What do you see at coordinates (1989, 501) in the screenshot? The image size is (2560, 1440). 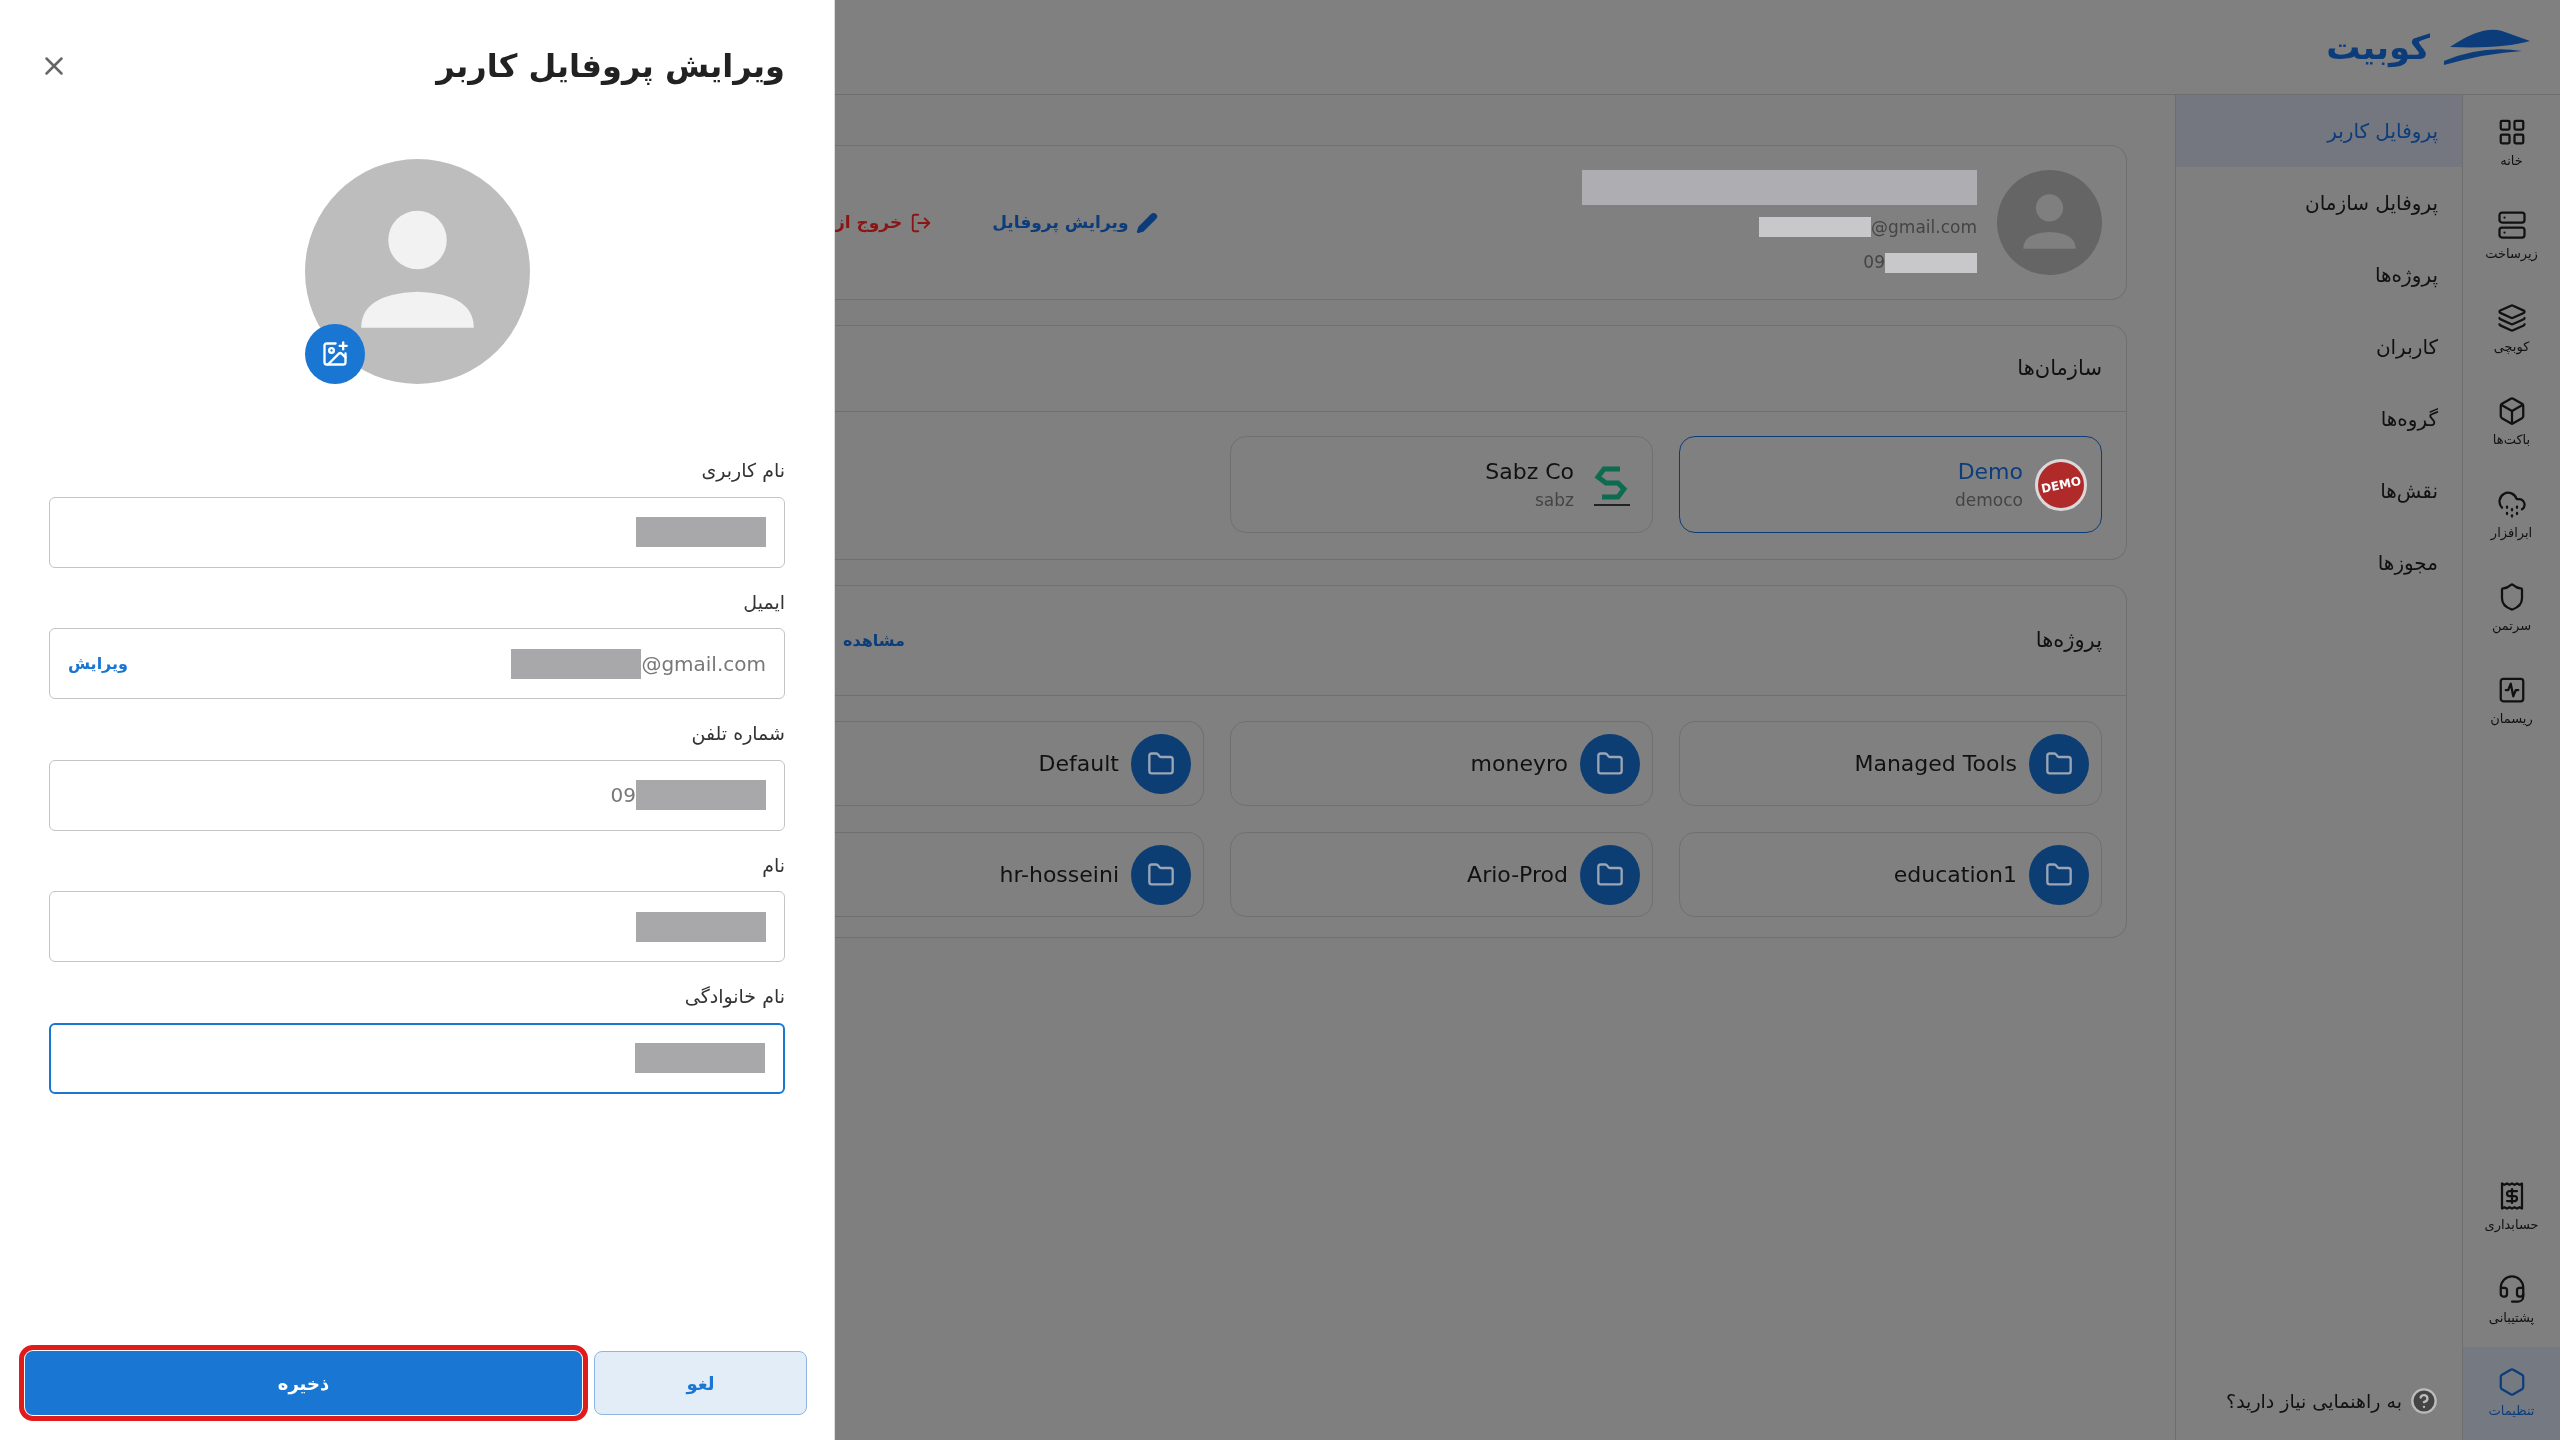 I see `organization-slug: democo` at bounding box center [1989, 501].